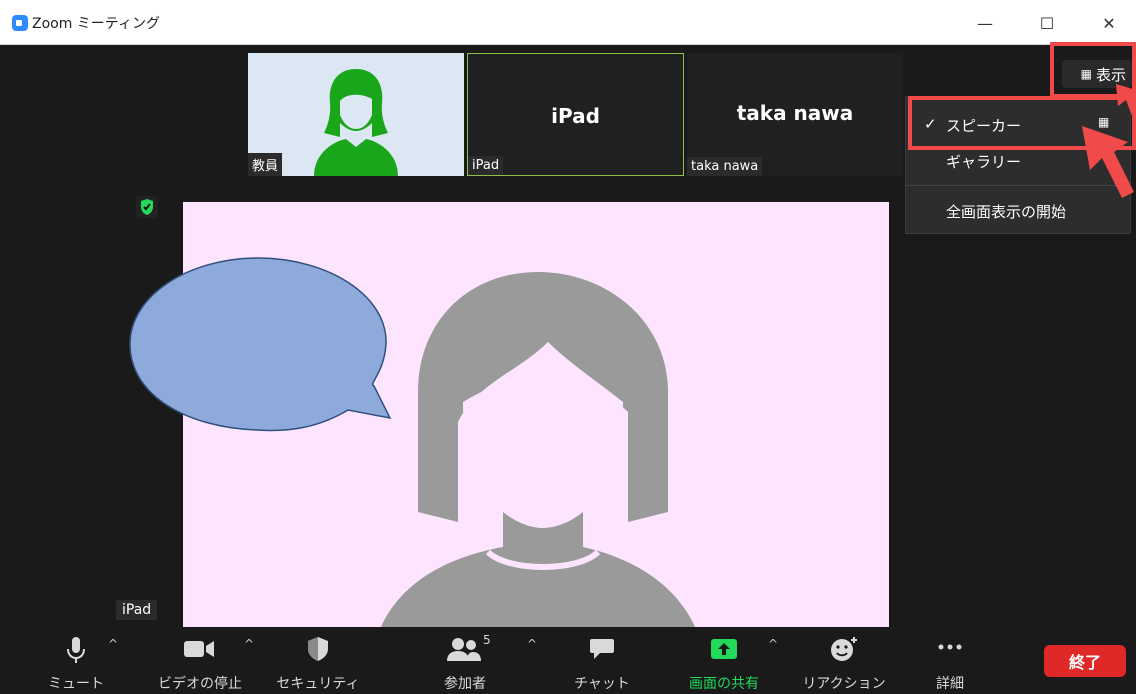 The image size is (1136, 694). I want to click on thumbnail-big-name: taka nawa, so click(795, 113).